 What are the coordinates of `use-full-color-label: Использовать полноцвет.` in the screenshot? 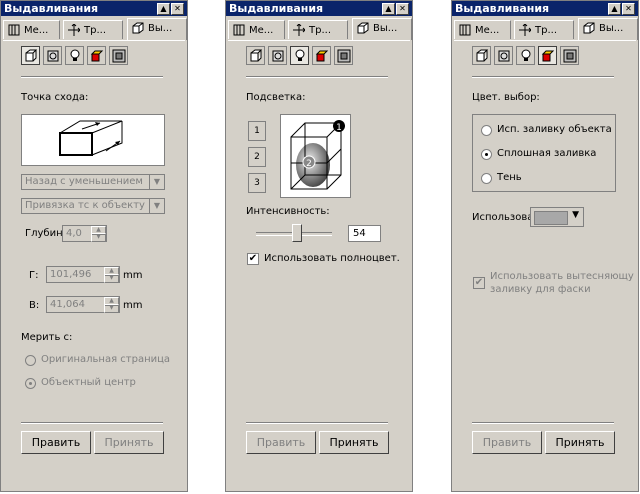 It's located at (332, 258).